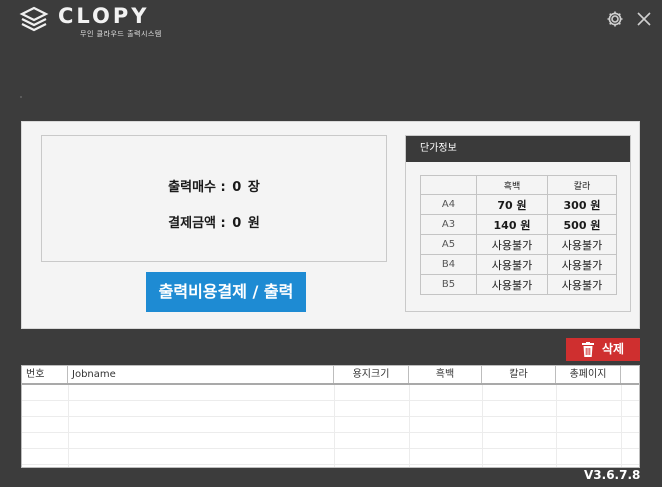 This screenshot has width=662, height=487. I want to click on jobs-table-header: 번호 Jobname 용지크기 흑백 칼라 총페이지, so click(330, 375).